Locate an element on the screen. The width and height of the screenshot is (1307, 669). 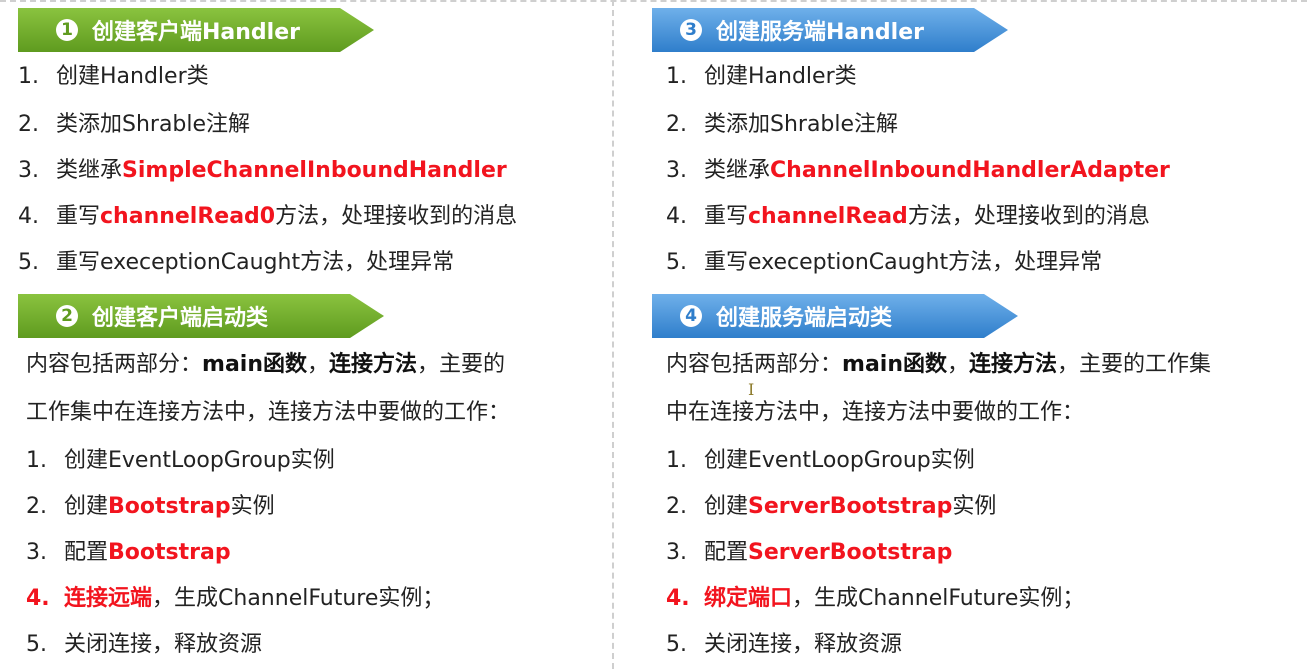
section-intro-line-1: 内容包括两部分：main函数，连接方法，主要的 is located at coordinates (266, 364).